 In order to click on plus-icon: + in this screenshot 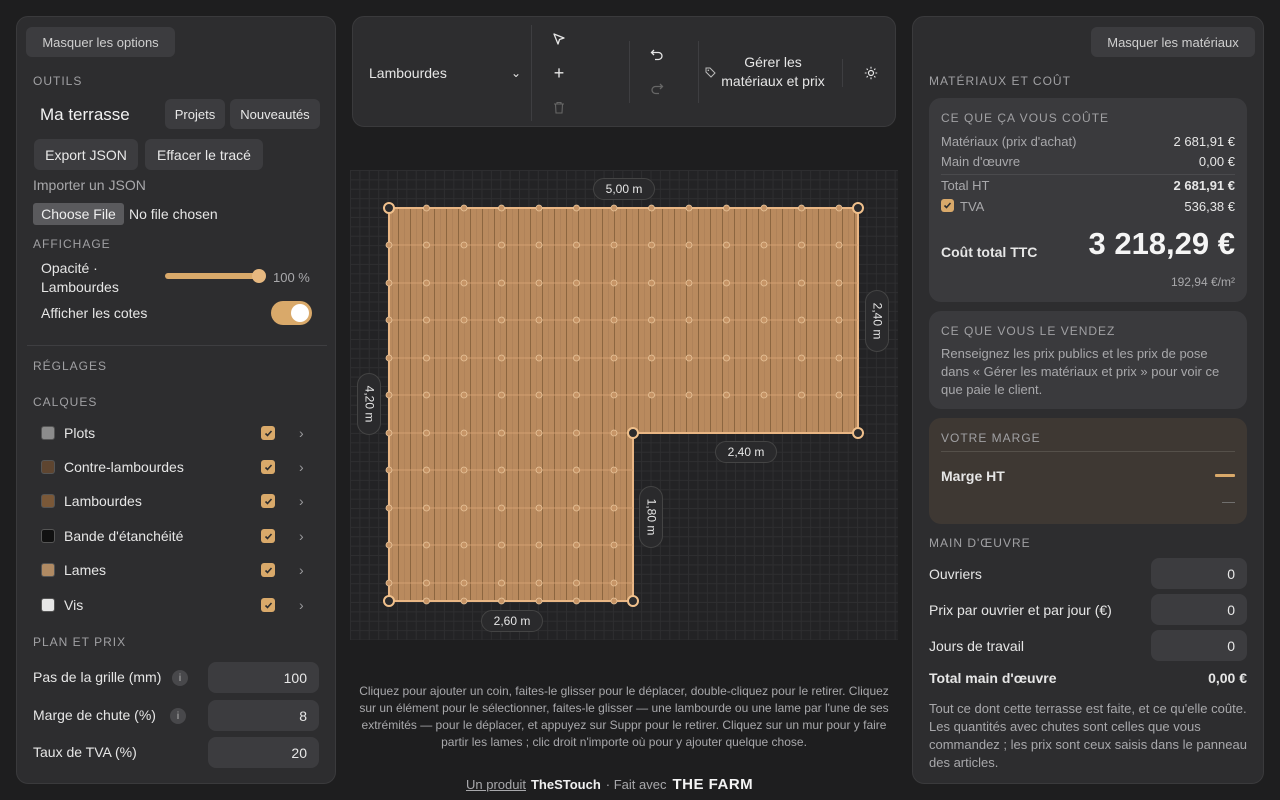, I will do `click(559, 73)`.